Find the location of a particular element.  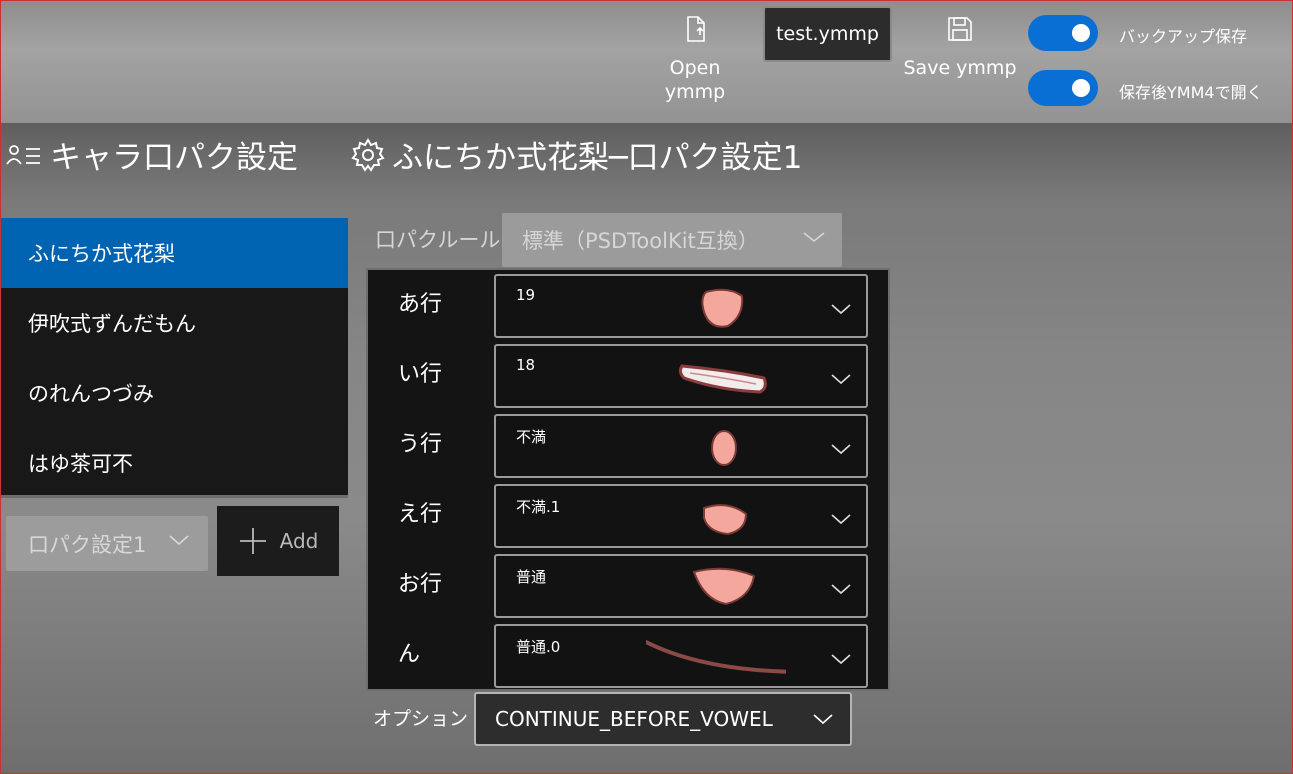

vowel-image-name: 不満.1 is located at coordinates (538, 507).